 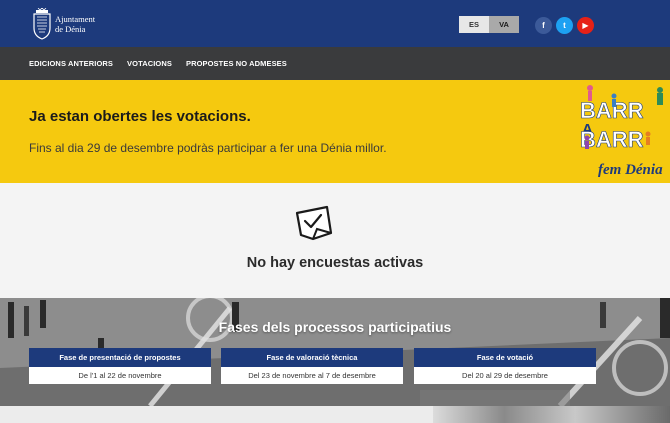 What do you see at coordinates (71, 63) in the screenshot?
I see `nav-edicions-anteriors: EDICIONS ANTERIORS` at bounding box center [71, 63].